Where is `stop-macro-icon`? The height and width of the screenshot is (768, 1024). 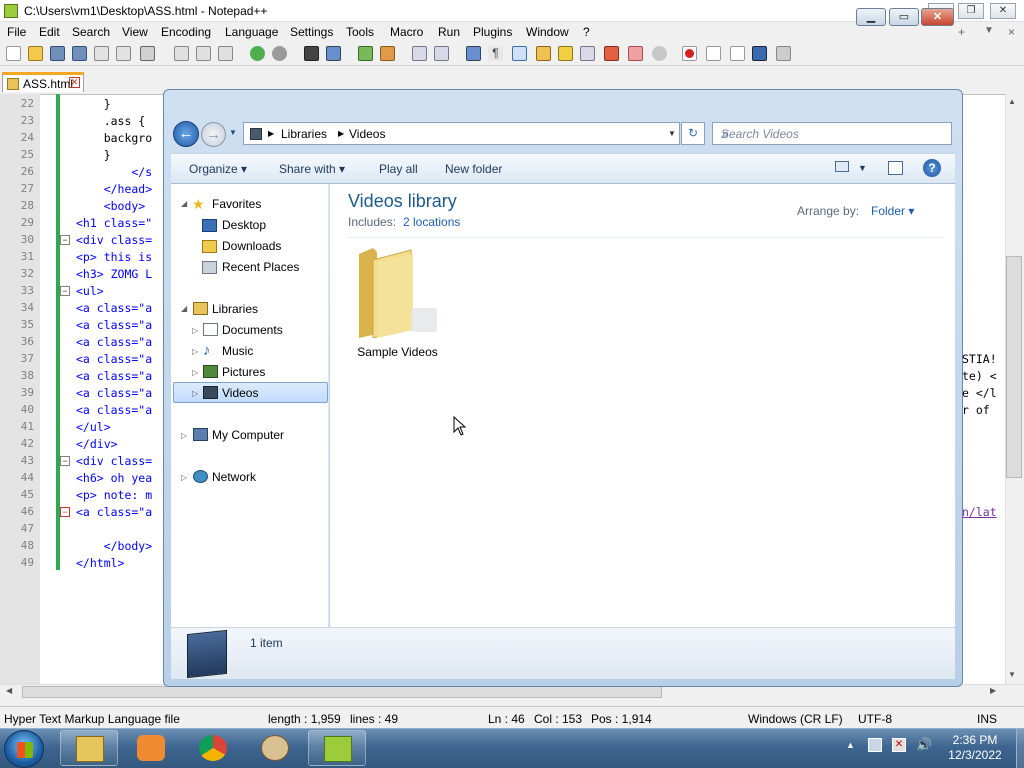
stop-macro-icon is located at coordinates (713, 53).